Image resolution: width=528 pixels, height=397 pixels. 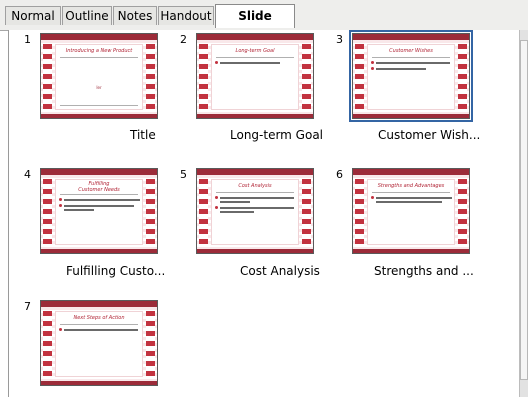 What do you see at coordinates (277, 135) in the screenshot?
I see `slide-caption: Long-term Goal` at bounding box center [277, 135].